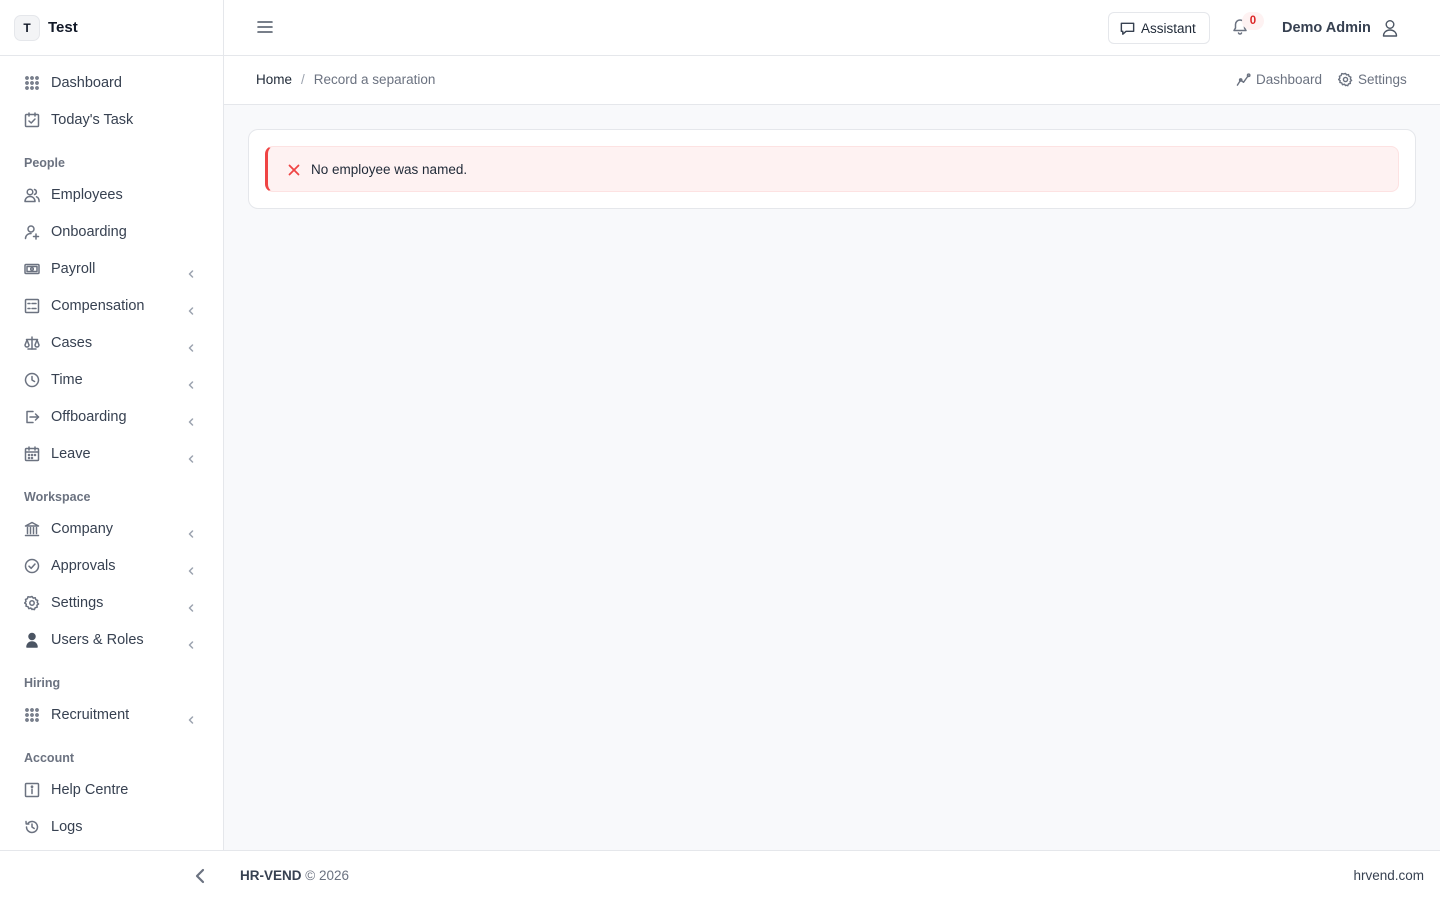  What do you see at coordinates (832, 28) in the screenshot?
I see `top-header: Assistant 0 Demo Admin` at bounding box center [832, 28].